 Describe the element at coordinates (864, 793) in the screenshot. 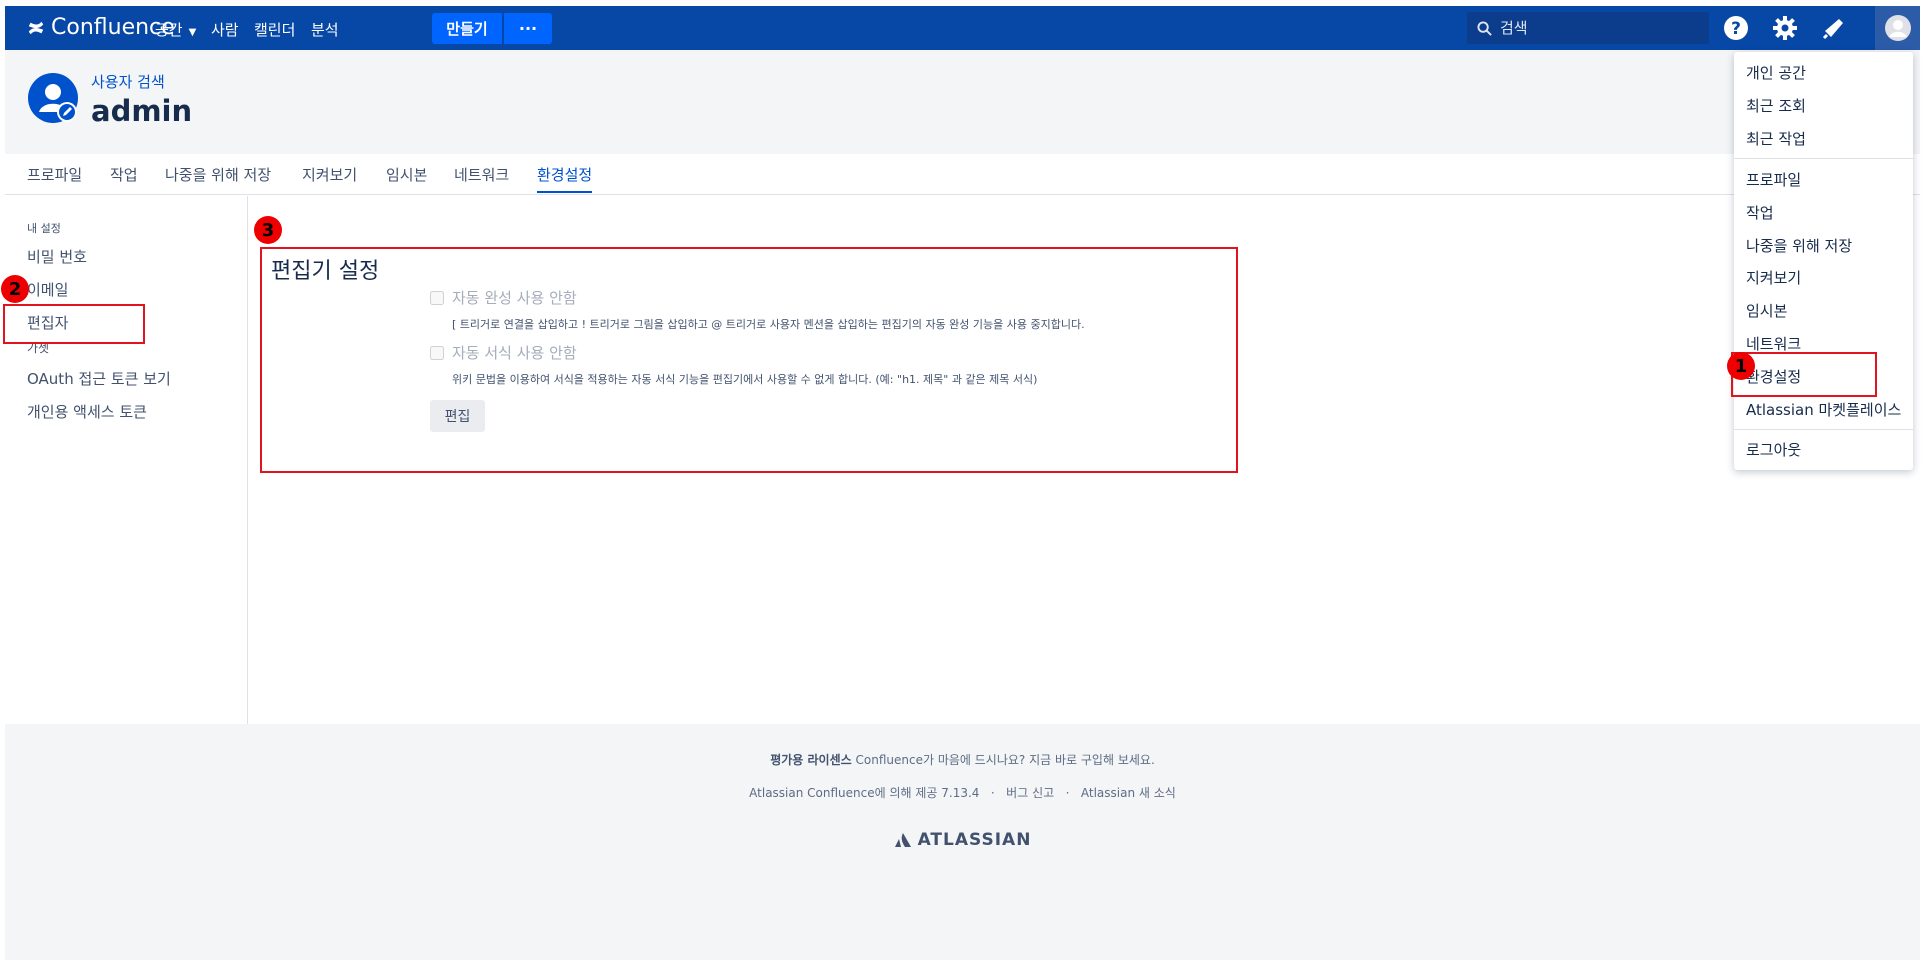

I see `powered-by-link: Atlassian Confluence에 의해 제공 7.13.4` at that location.